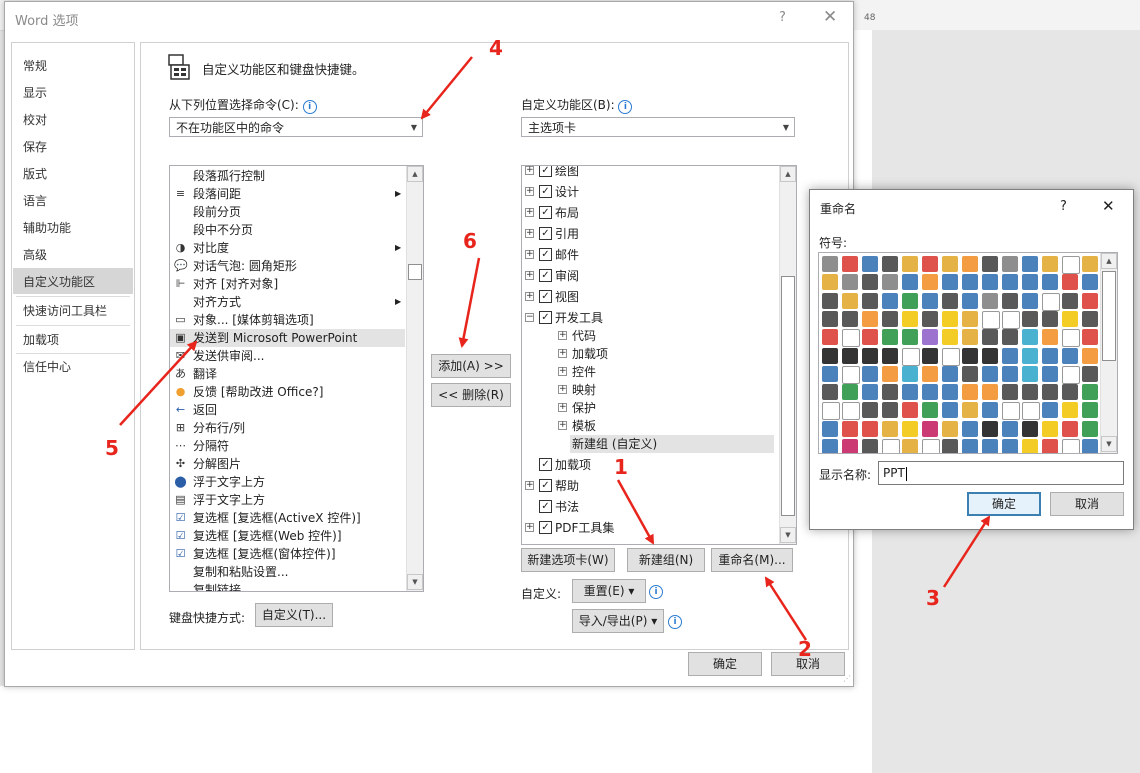 Image resolution: width=1140 pixels, height=773 pixels. Describe the element at coordinates (805, 649) in the screenshot. I see `annotation-2: 2` at that location.